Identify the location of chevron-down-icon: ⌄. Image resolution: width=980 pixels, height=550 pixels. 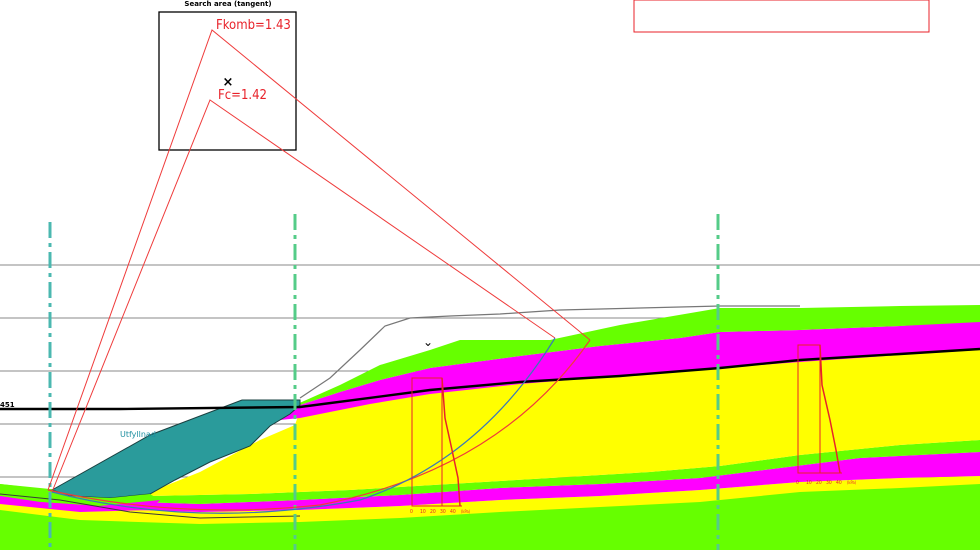
(428, 342).